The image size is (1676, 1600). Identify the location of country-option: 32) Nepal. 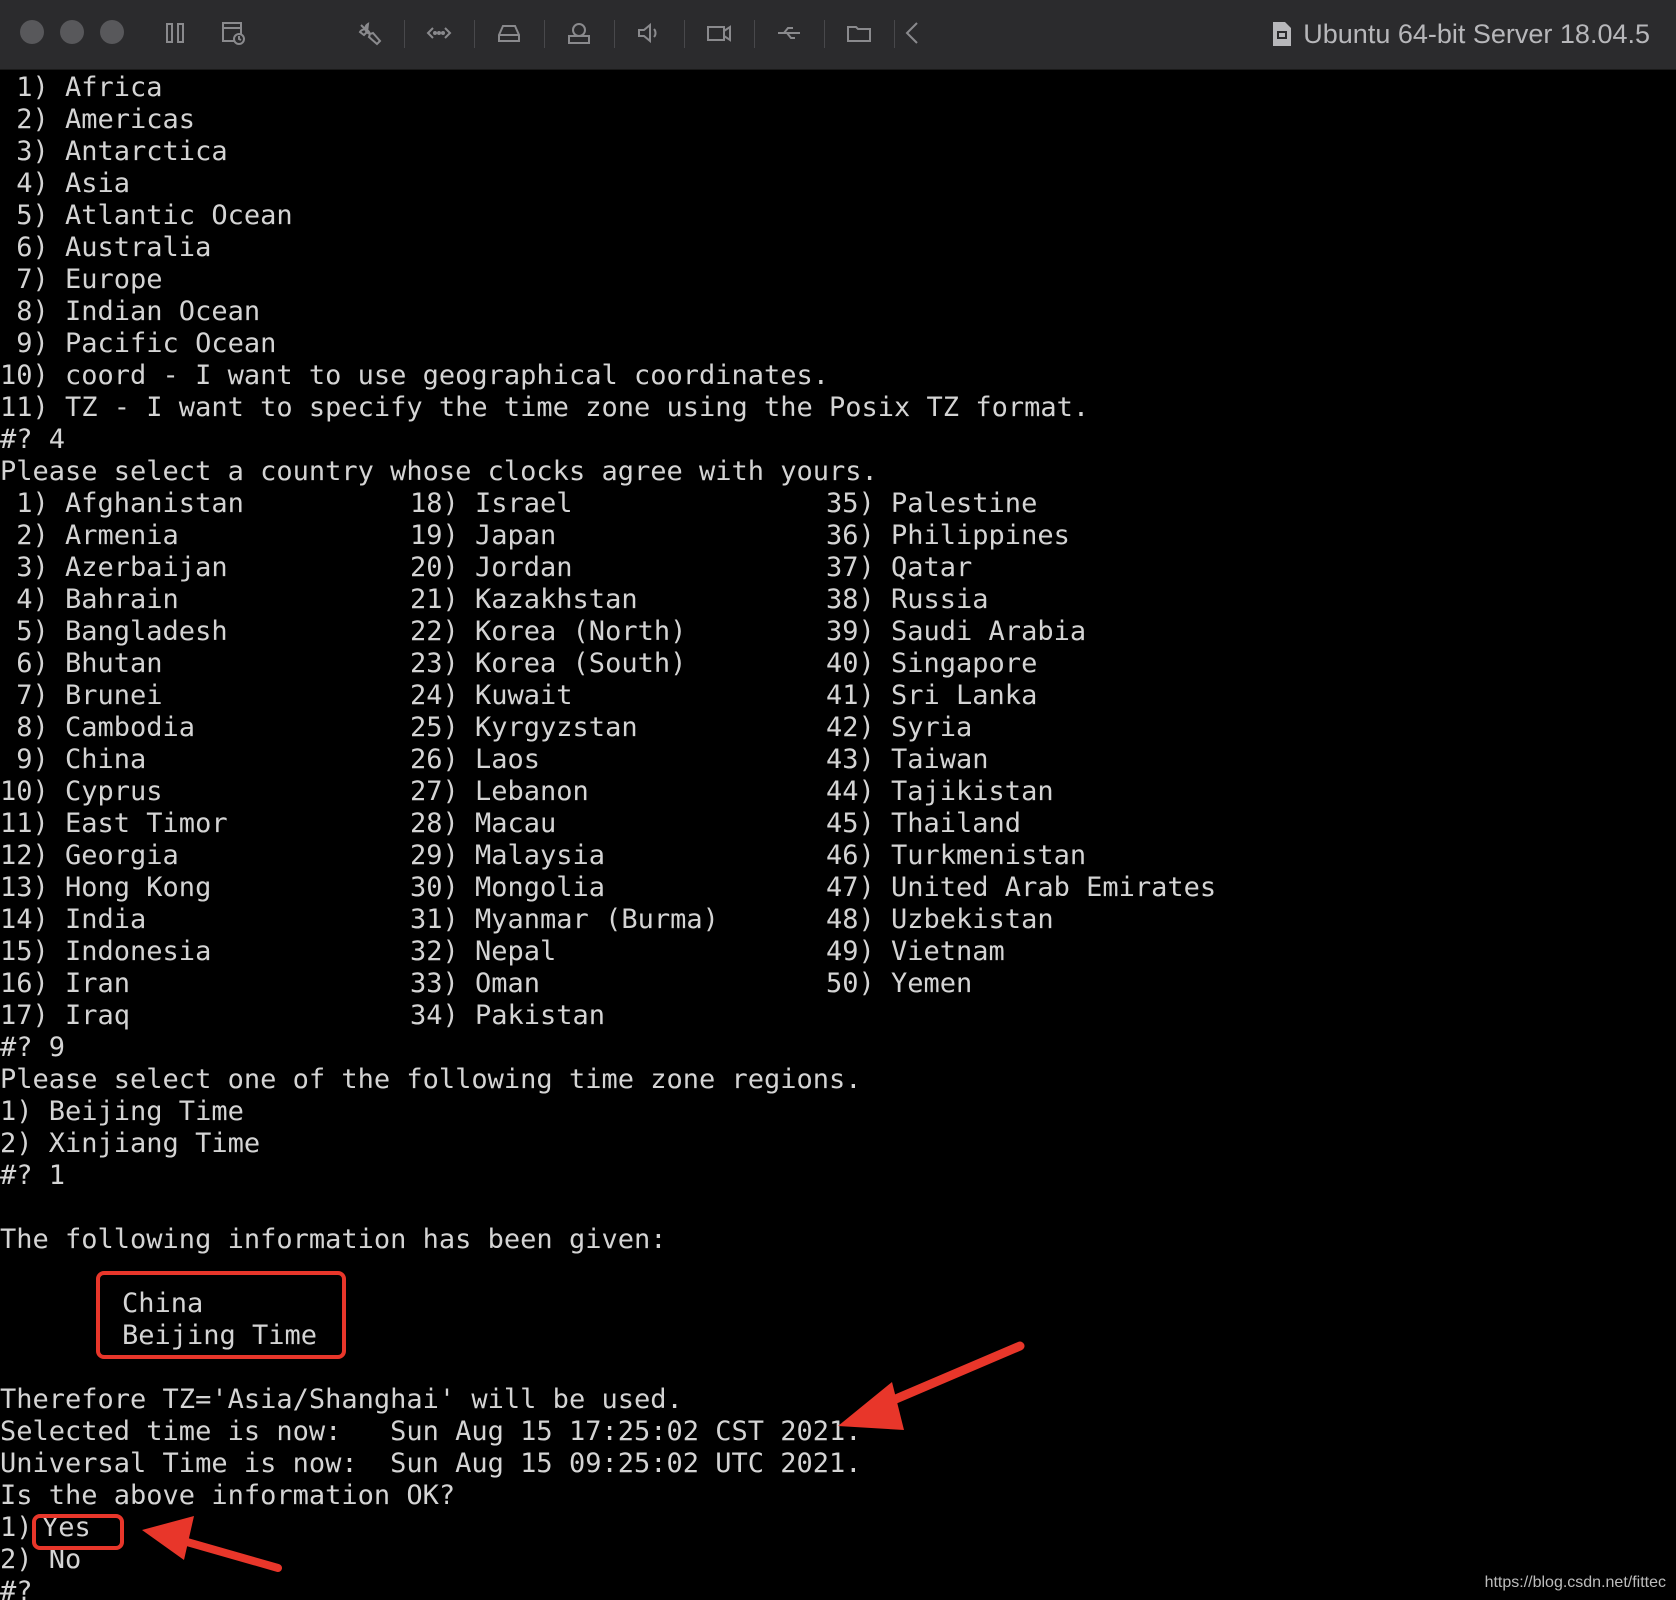
(483, 951).